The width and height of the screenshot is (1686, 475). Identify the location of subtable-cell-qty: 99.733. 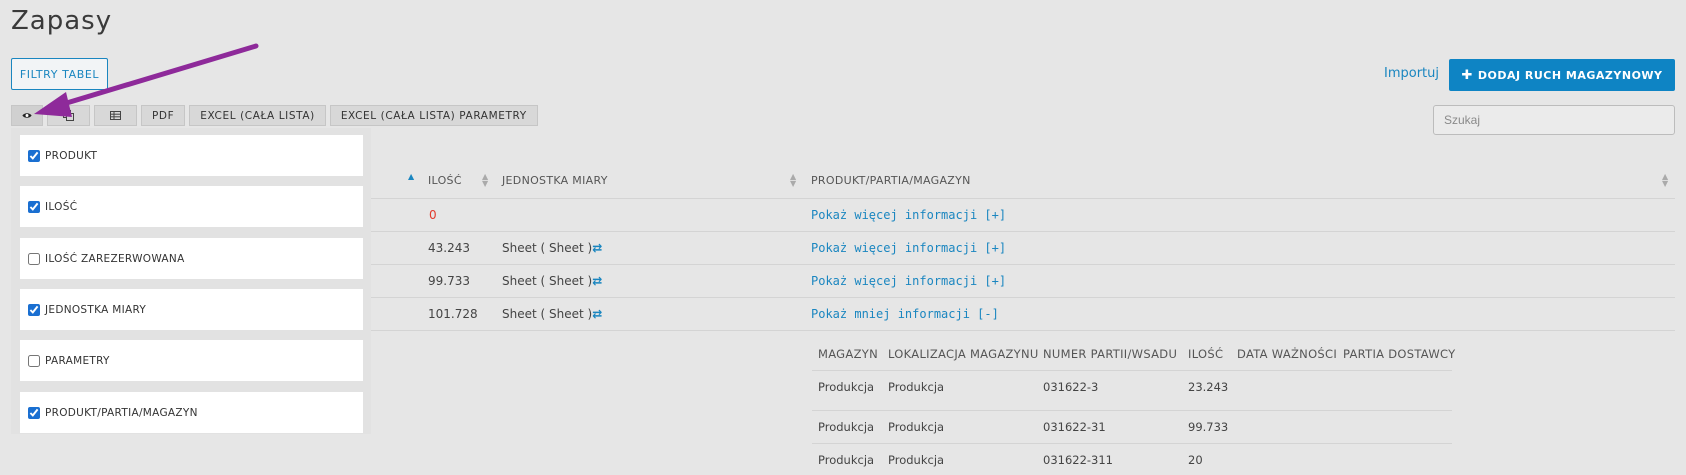
(1208, 427).